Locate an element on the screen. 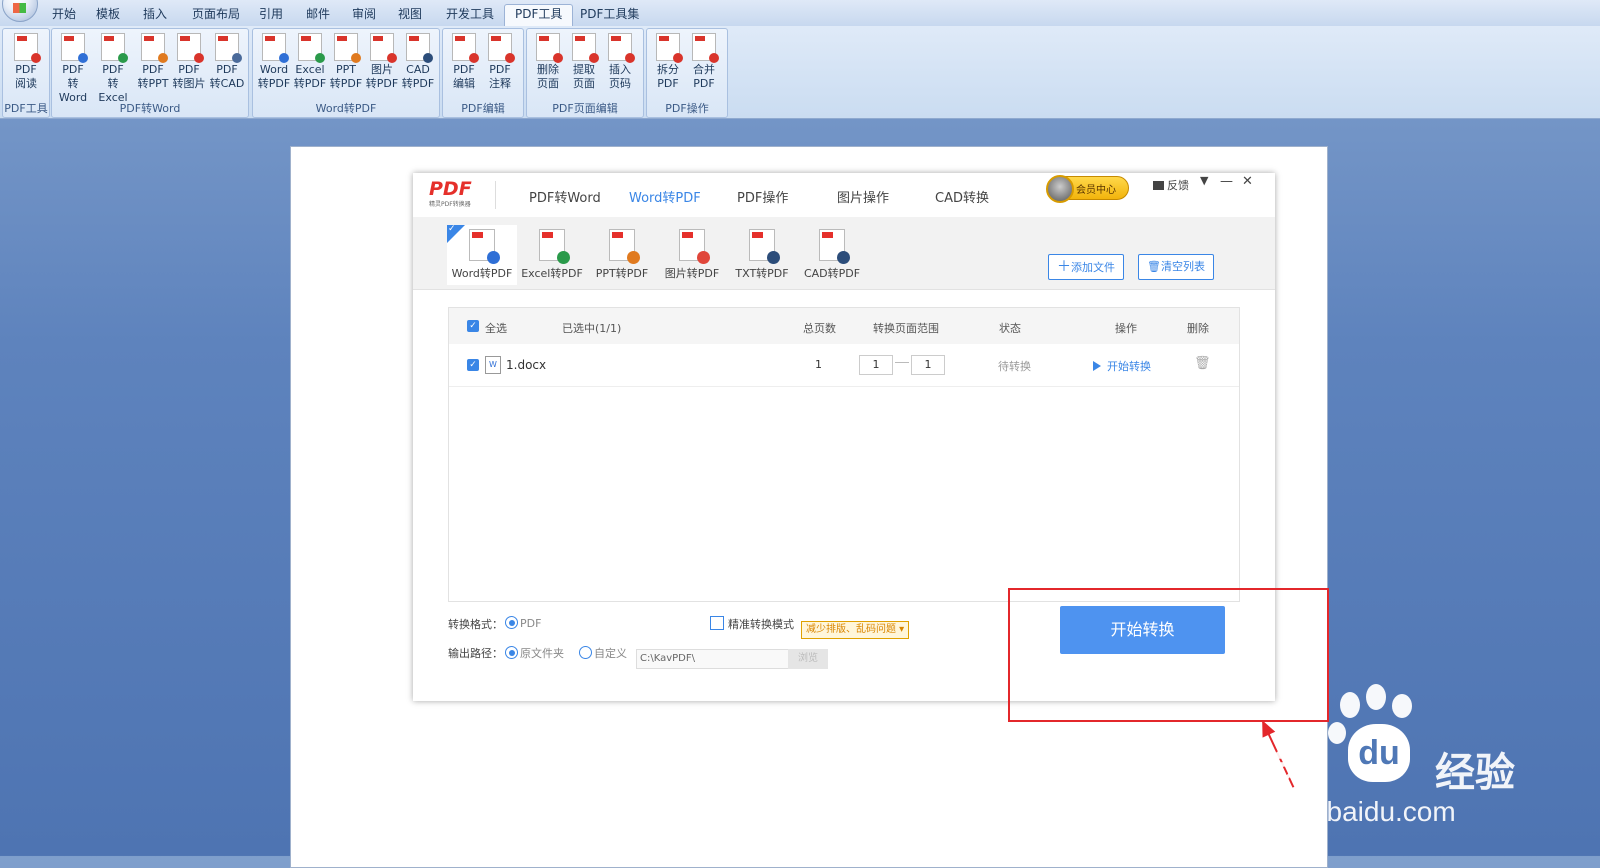 The width and height of the screenshot is (1600, 868). merge-pdf-button: 合并 PDF is located at coordinates (704, 61).